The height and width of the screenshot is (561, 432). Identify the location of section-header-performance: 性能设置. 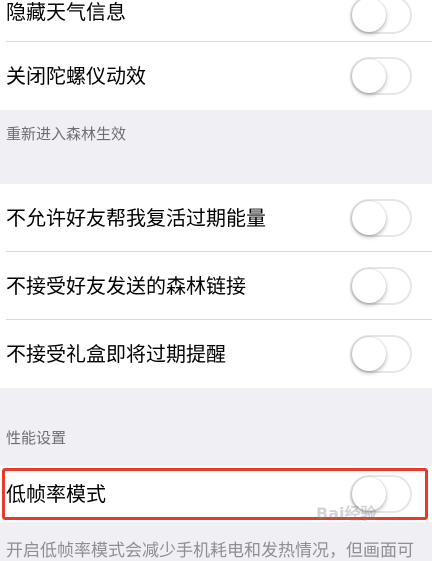
(36, 438).